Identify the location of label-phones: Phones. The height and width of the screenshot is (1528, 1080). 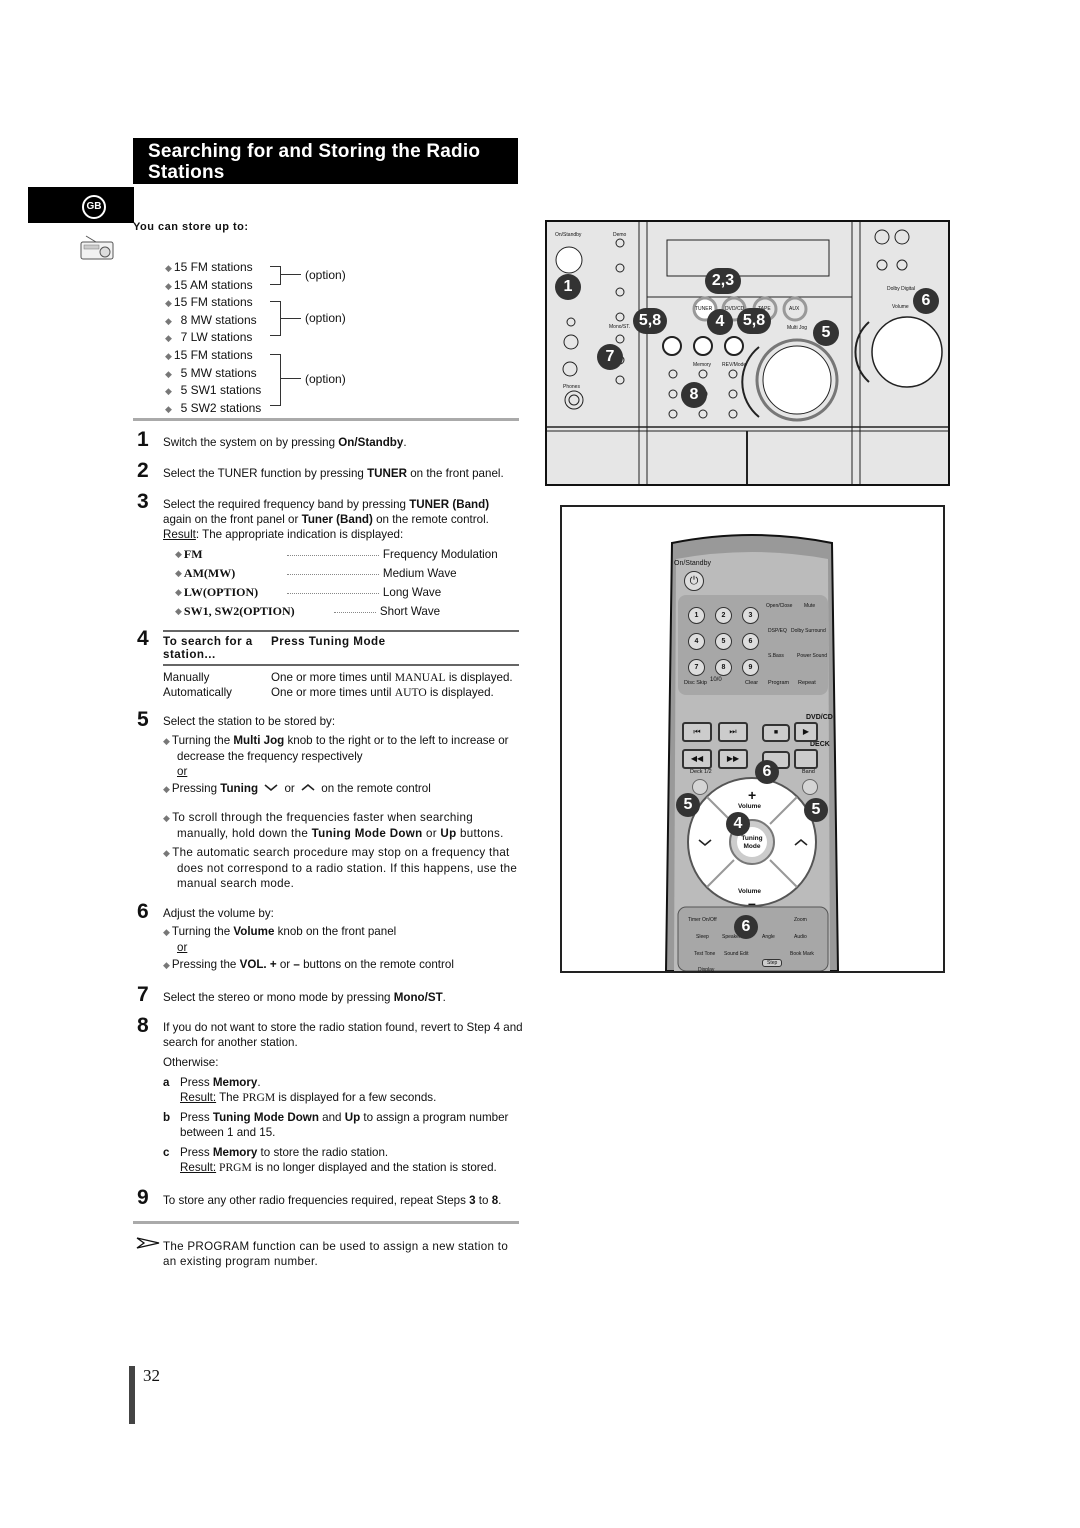
(571, 387).